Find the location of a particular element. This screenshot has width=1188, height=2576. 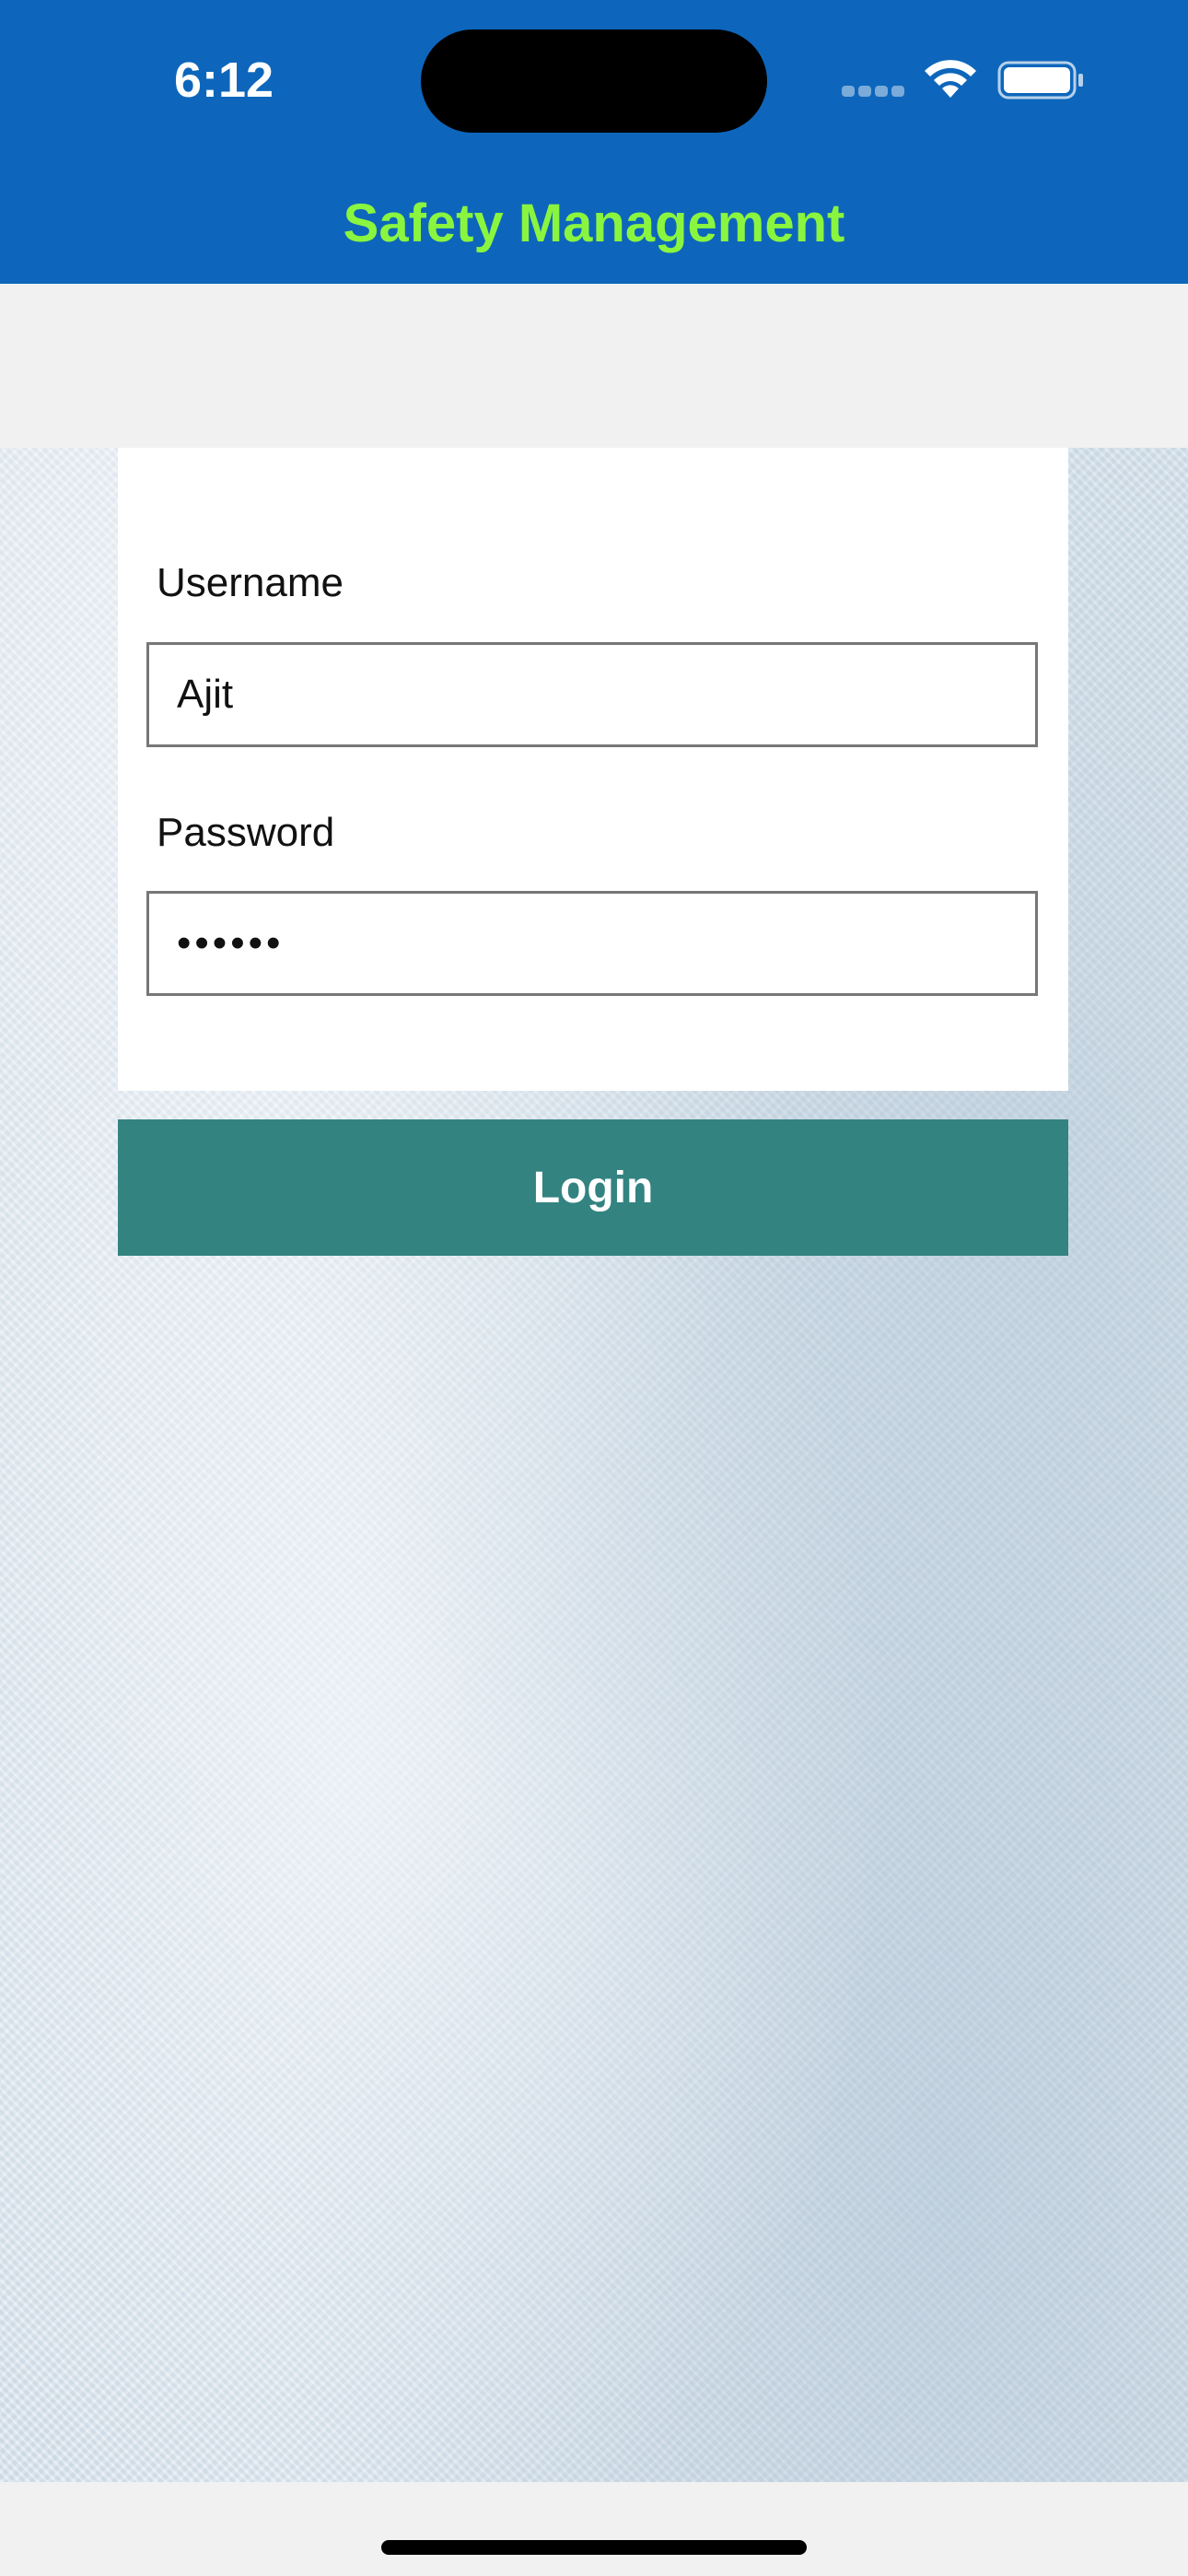

login-button-label: Login is located at coordinates (593, 1187).